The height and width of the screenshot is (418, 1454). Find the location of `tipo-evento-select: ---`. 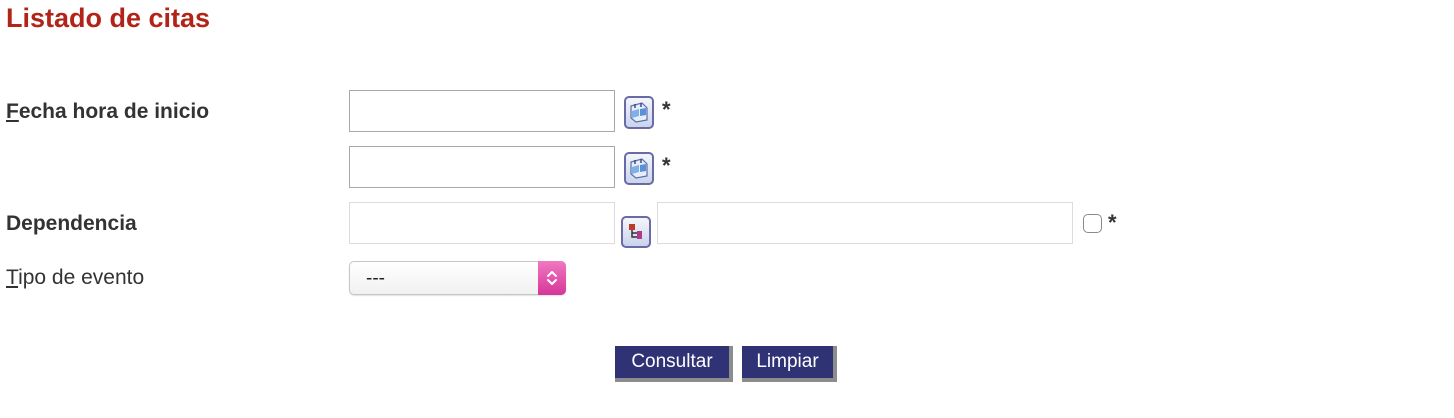

tipo-evento-select: --- is located at coordinates (457, 278).